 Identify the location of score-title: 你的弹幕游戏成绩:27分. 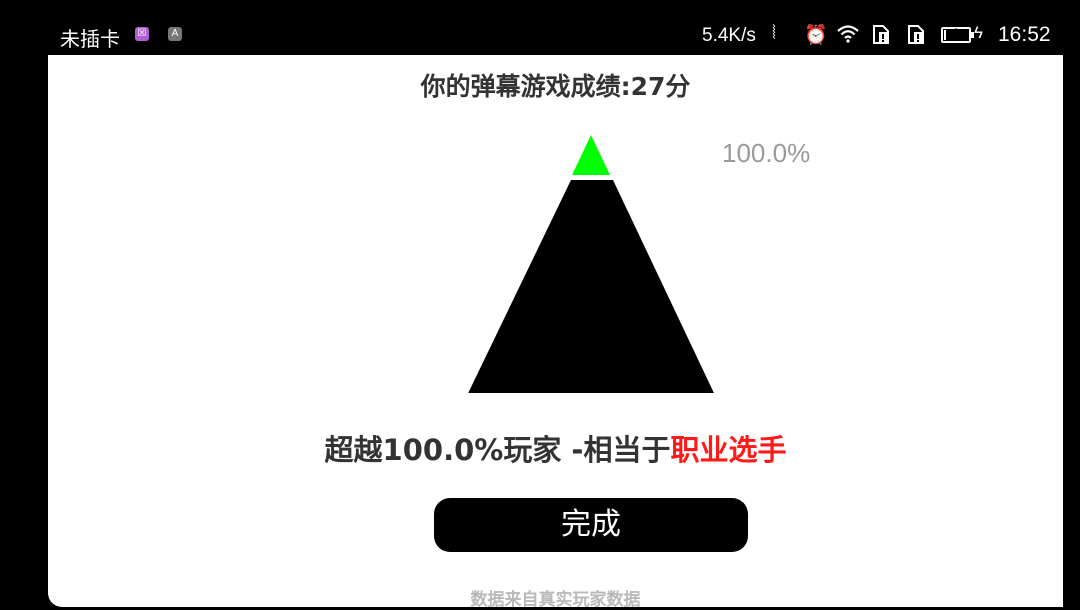
(555, 86).